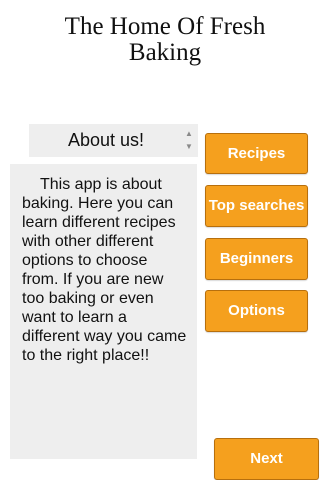 This screenshot has width=335, height=480. I want to click on options-button: Options, so click(256, 311).